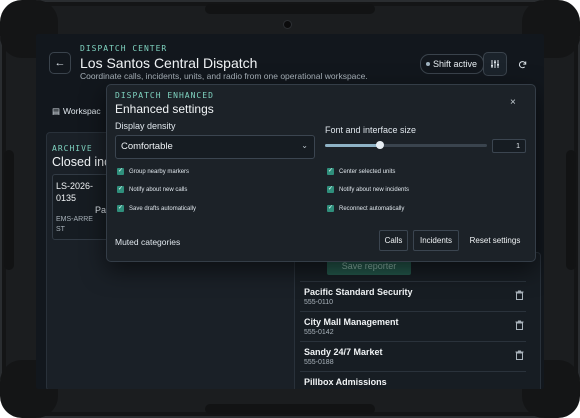  Describe the element at coordinates (147, 146) in the screenshot. I see `density-value: Comfortable` at that location.